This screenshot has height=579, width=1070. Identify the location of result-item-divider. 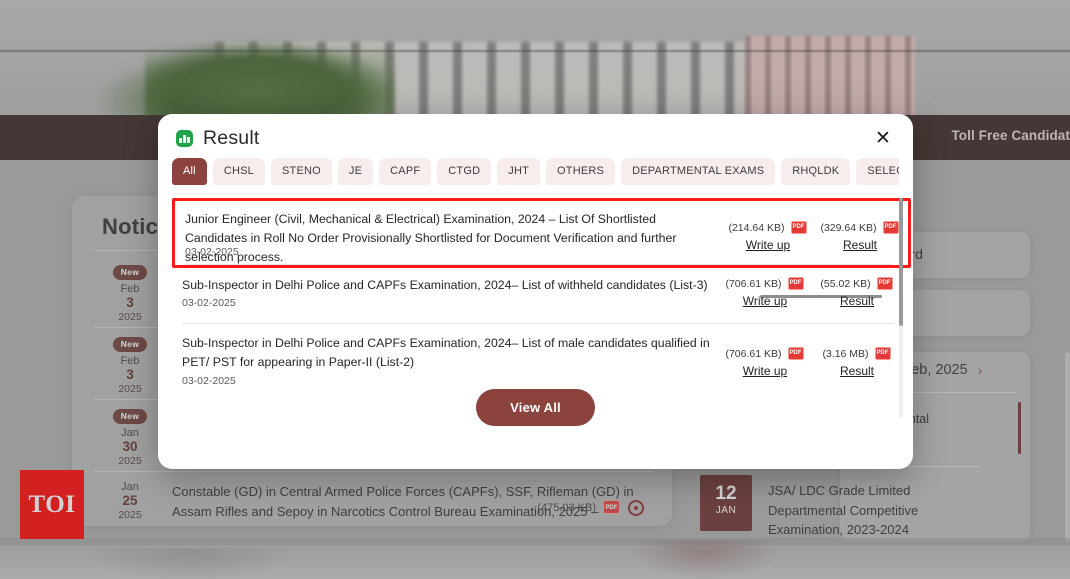
(538, 264).